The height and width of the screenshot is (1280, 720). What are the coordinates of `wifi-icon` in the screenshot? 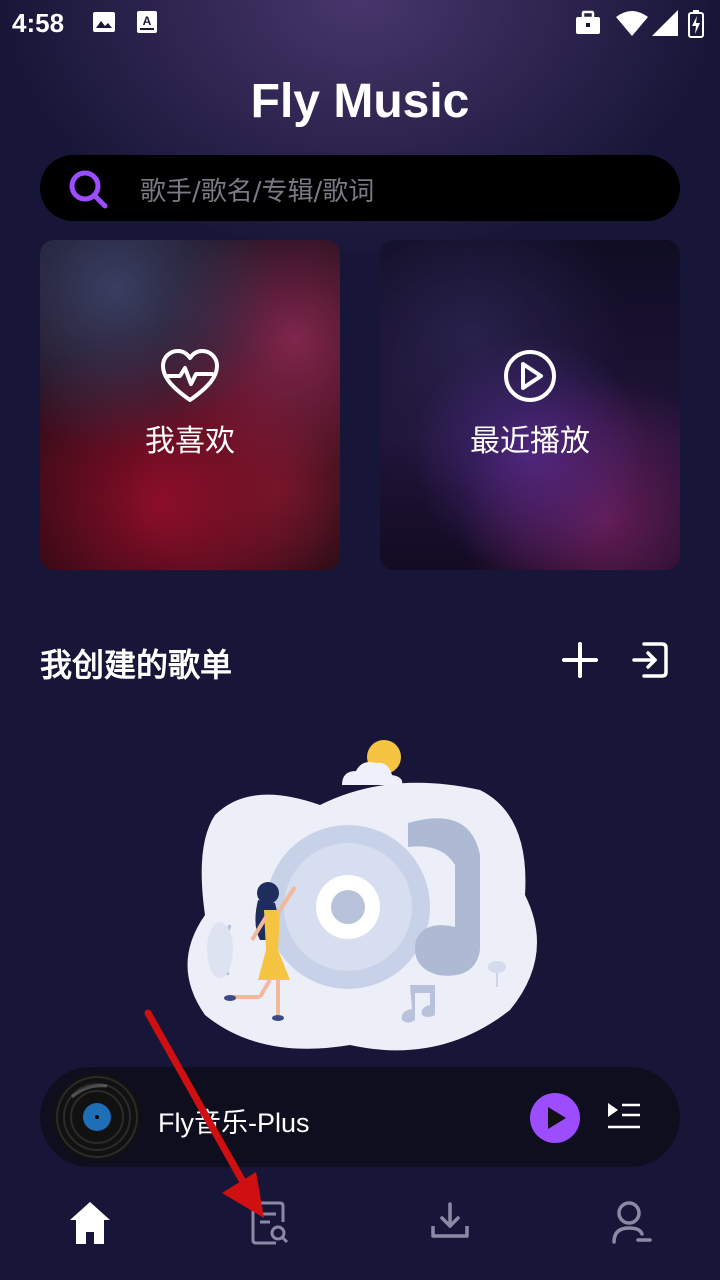 It's located at (632, 23).